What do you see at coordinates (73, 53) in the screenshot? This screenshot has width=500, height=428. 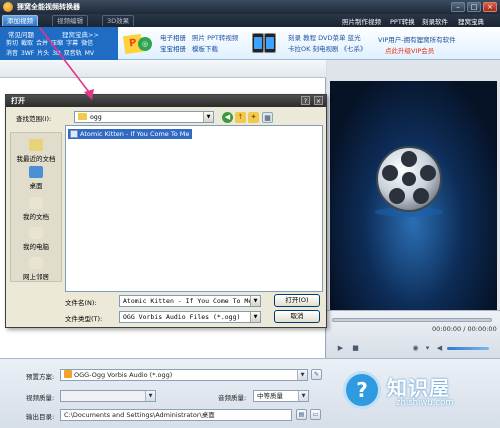 I see `help-link: 双音轨` at bounding box center [73, 53].